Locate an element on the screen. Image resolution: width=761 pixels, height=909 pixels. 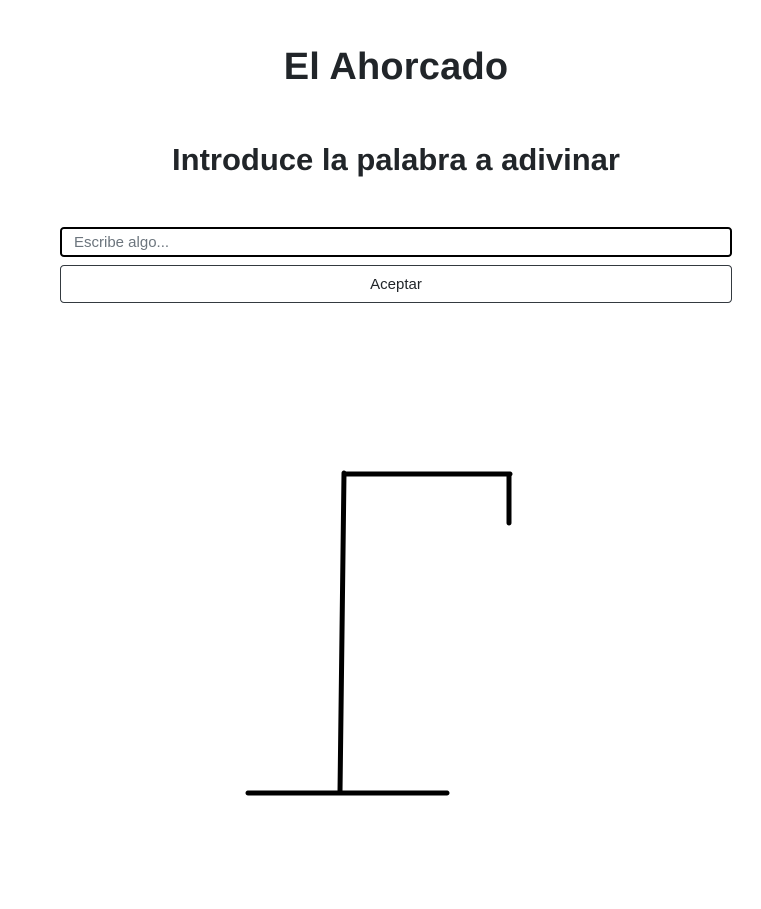
page-subtitle: Introduce la palabra a adivinar is located at coordinates (396, 159).